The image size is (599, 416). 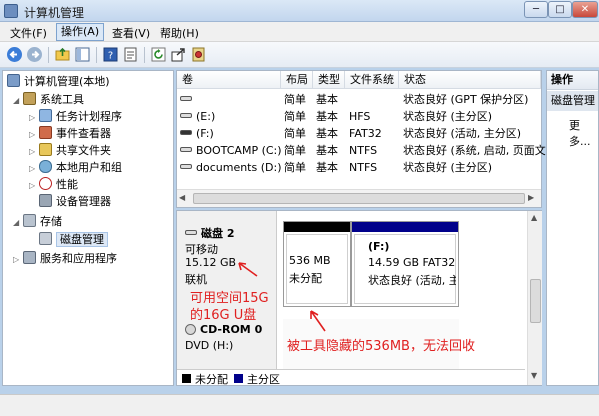 I want to click on column-header-filesystem: 文件系统, so click(x=372, y=80).